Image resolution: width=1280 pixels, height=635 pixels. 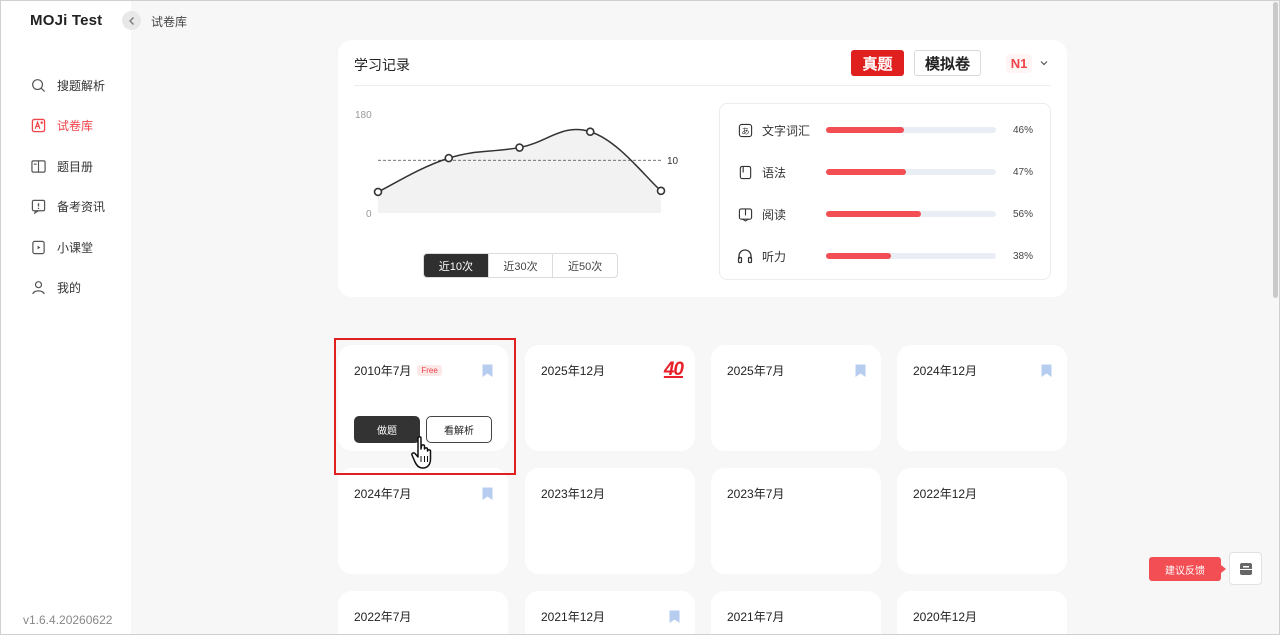 I want to click on exam-title: 2022年7月, so click(x=383, y=617).